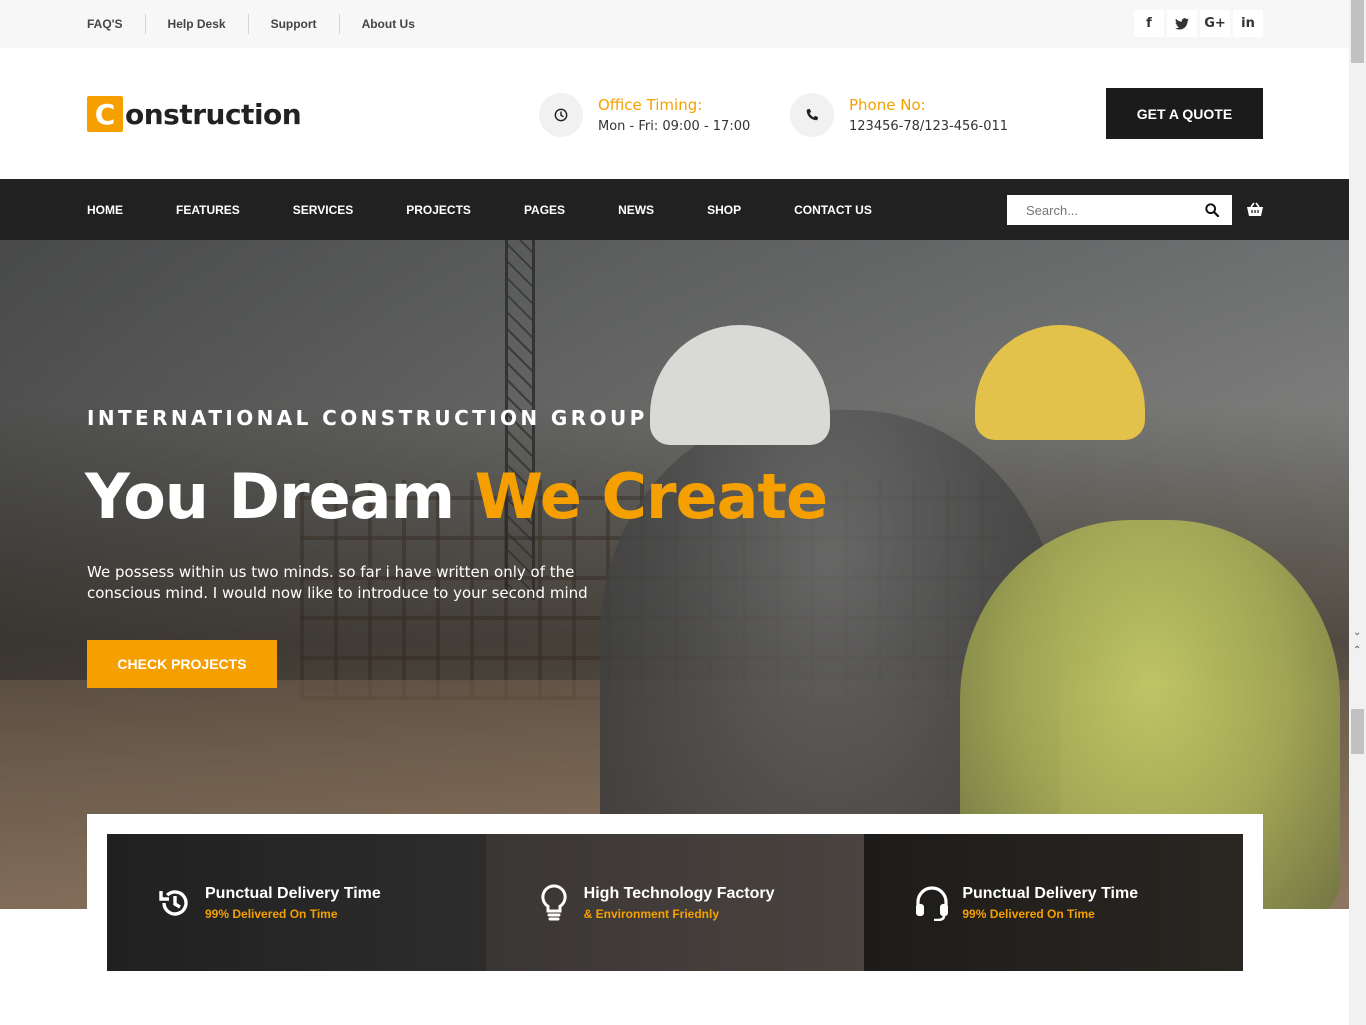 This screenshot has width=1366, height=1025. What do you see at coordinates (899, 115) in the screenshot?
I see `phone-info: Phone No: 123456-78/123-456-011` at bounding box center [899, 115].